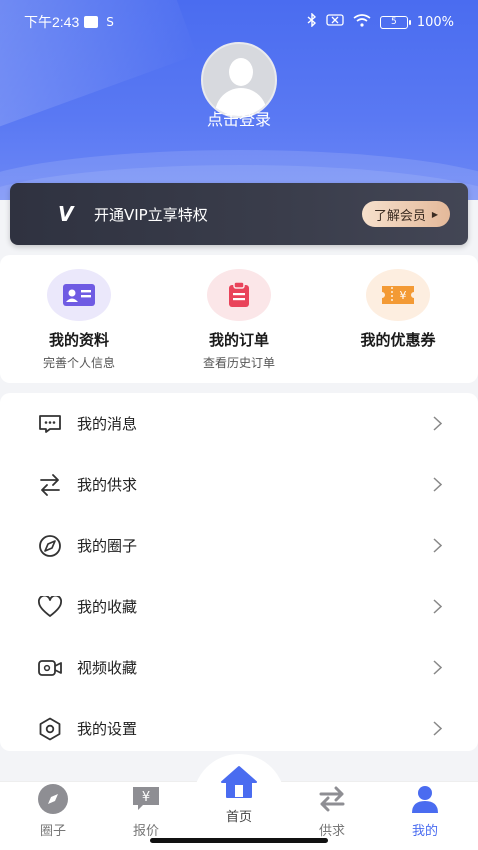 The width and height of the screenshot is (478, 850). Describe the element at coordinates (151, 214) in the screenshot. I see `vip-text: 开通VIP立享特权` at that location.